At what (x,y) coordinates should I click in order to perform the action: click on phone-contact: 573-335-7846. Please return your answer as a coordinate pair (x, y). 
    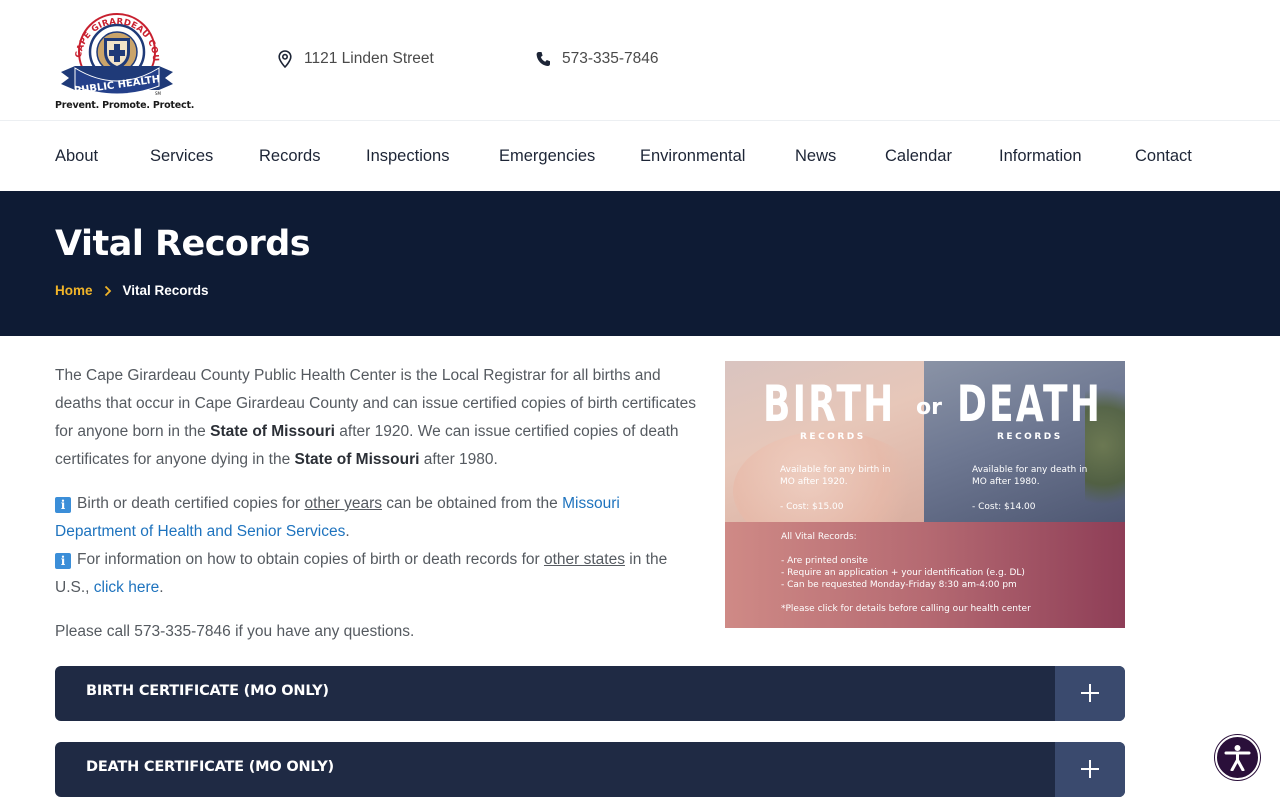
    Looking at the image, I should click on (597, 59).